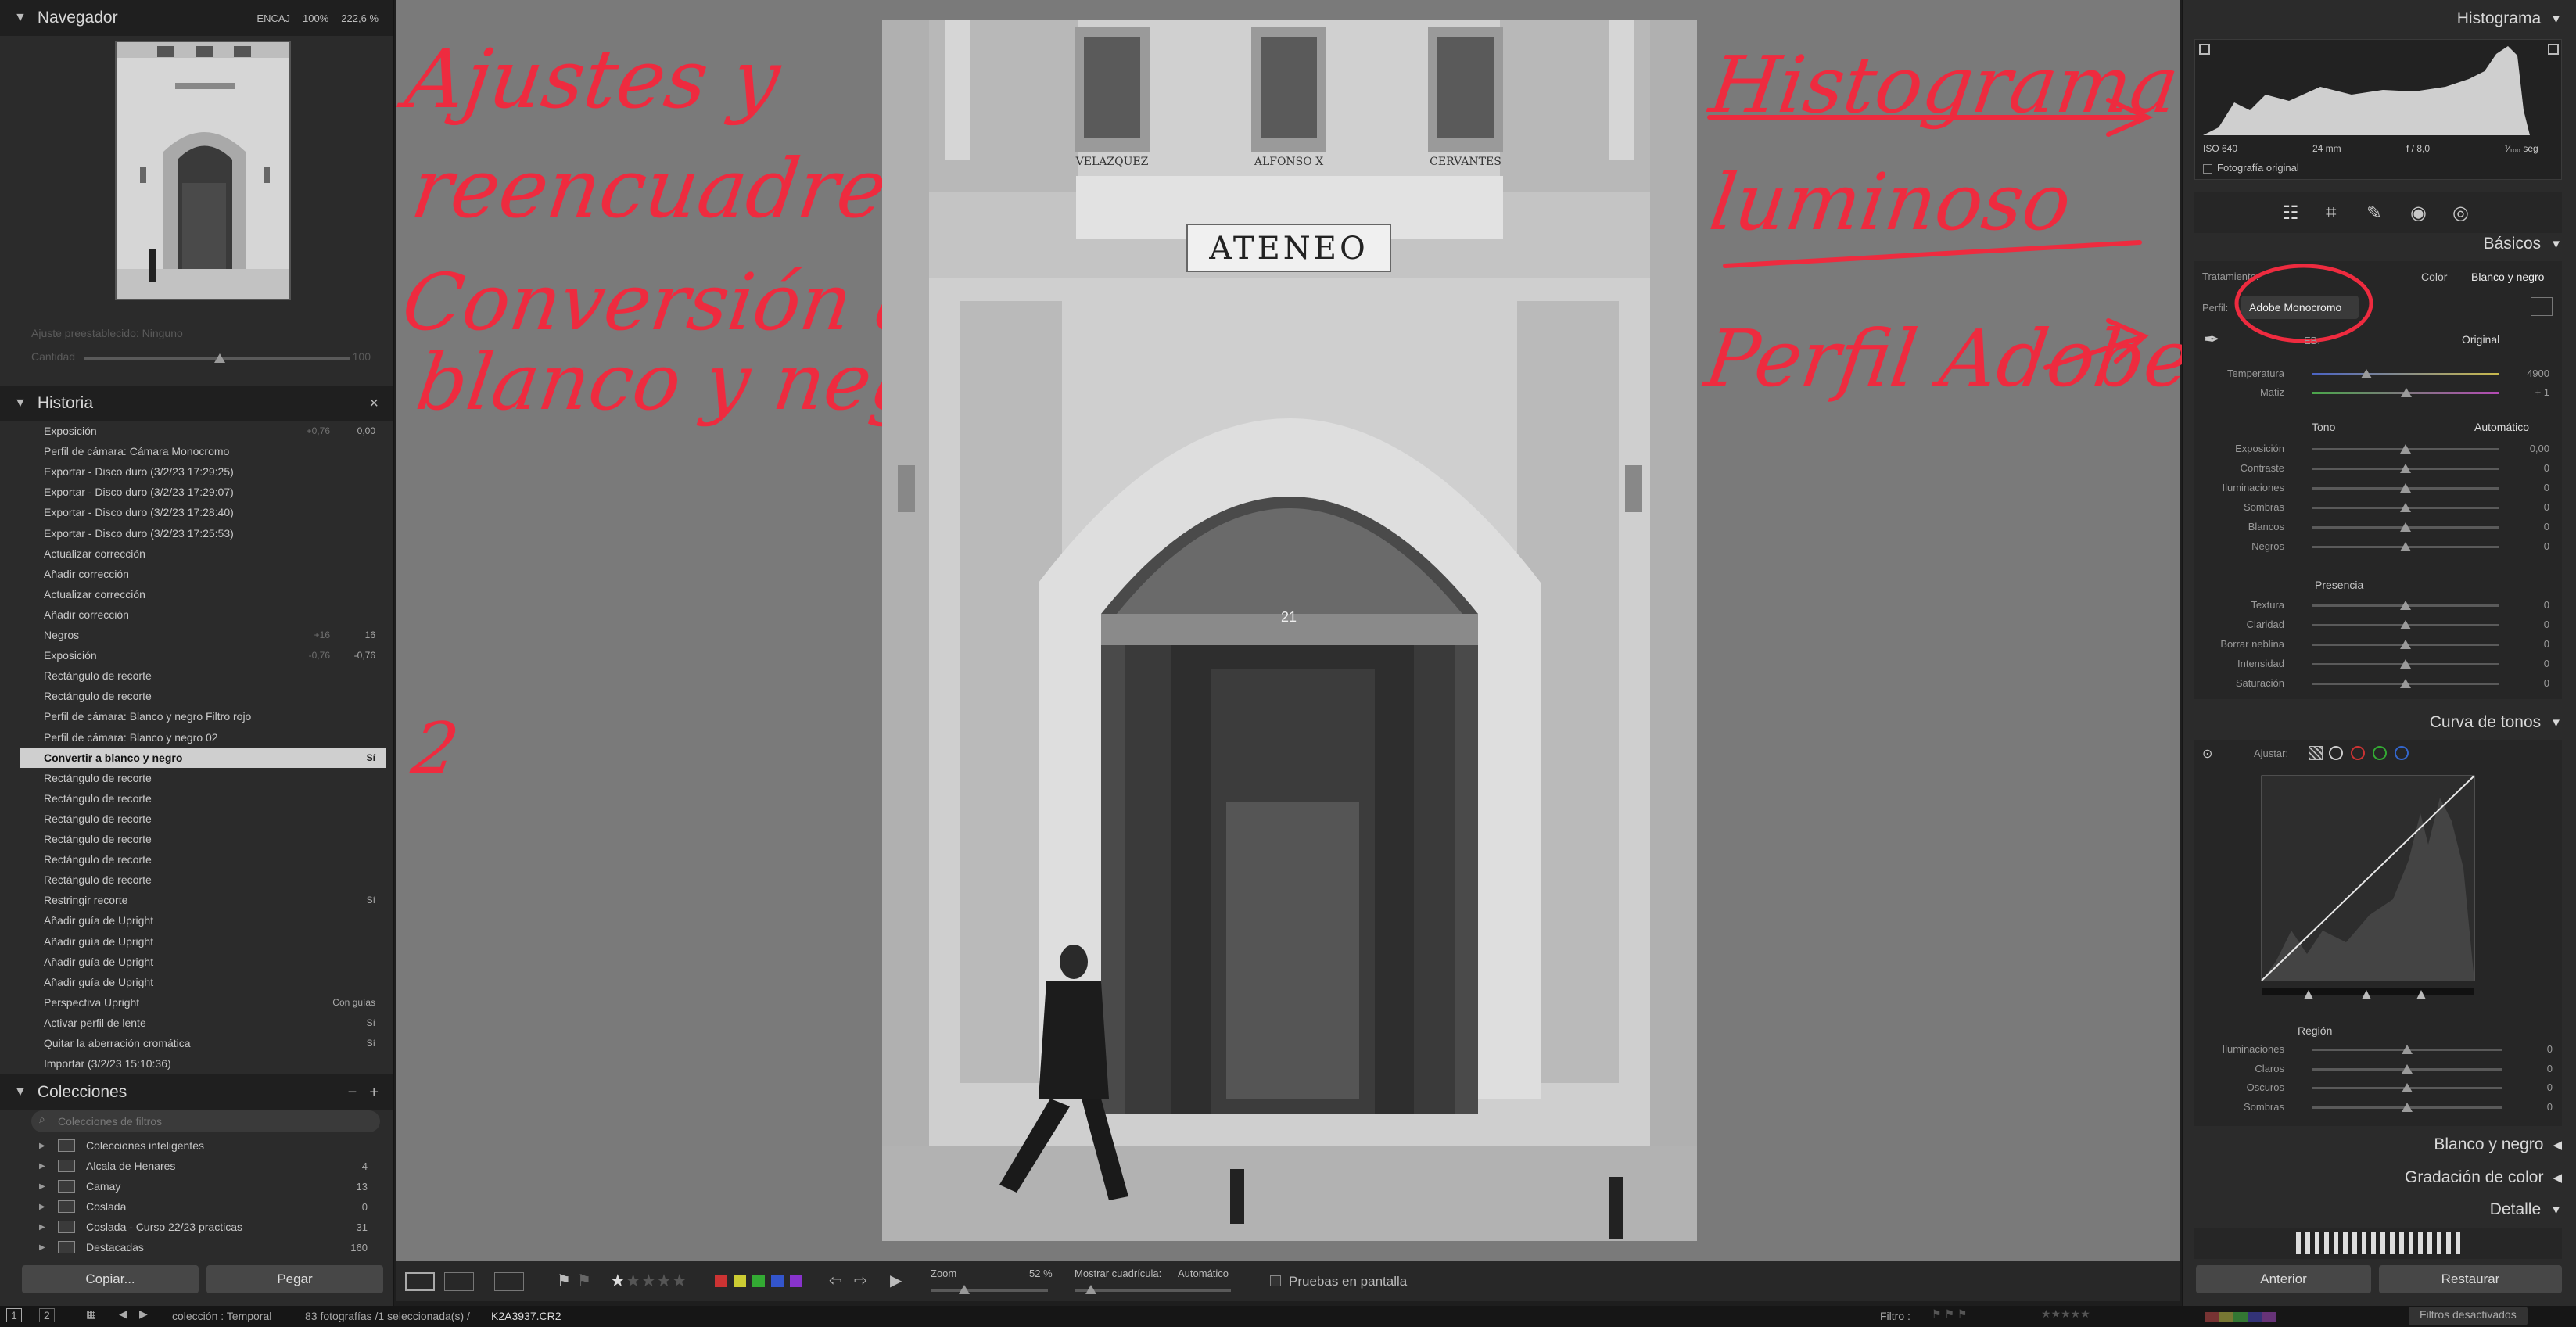 This screenshot has width=2576, height=1327. Describe the element at coordinates (2283, 1279) in the screenshot. I see `previous-button: Anterior` at that location.